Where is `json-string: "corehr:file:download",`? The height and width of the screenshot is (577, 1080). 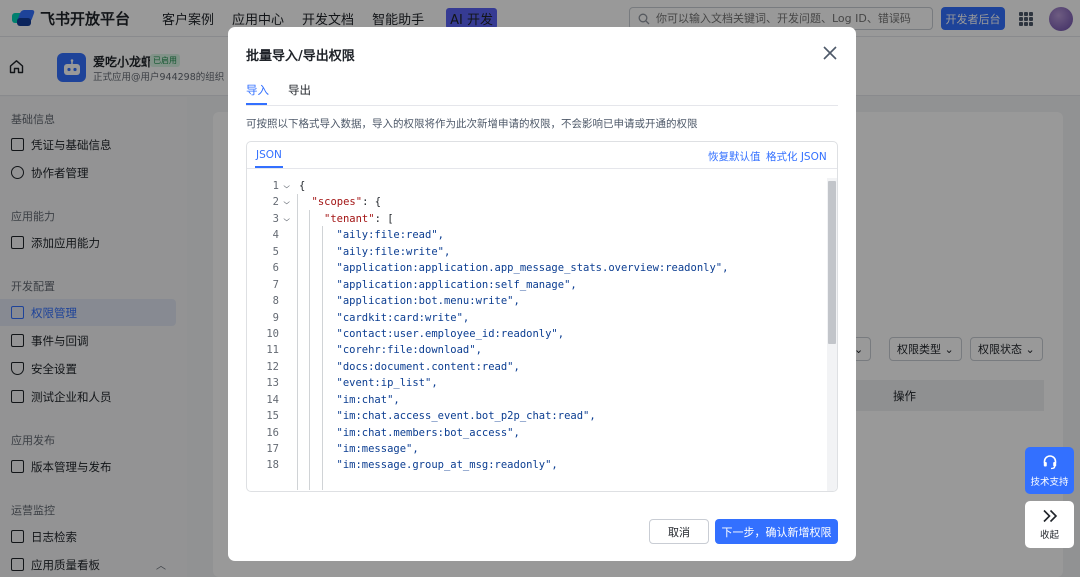
json-string: "corehr:file:download", is located at coordinates (409, 350).